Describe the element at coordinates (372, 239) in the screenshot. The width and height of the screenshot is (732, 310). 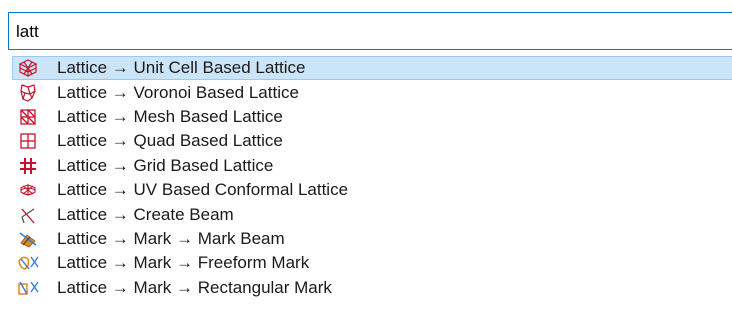
I see `result-item-mark-beam: Lattice → Mark → Mark Beam` at that location.